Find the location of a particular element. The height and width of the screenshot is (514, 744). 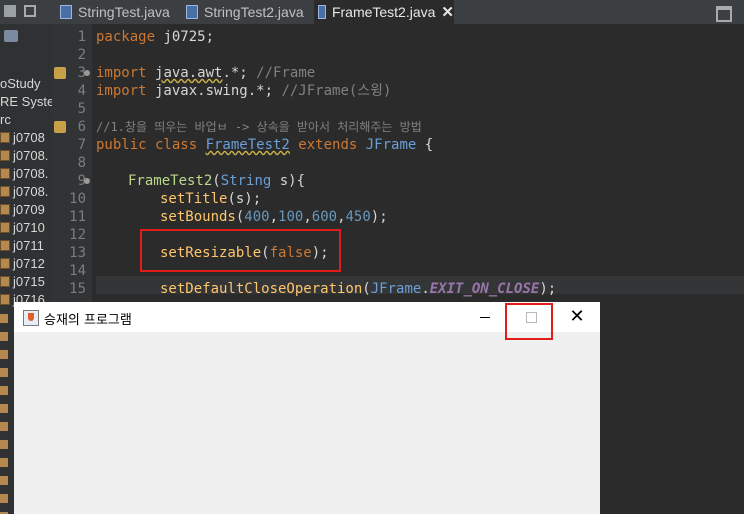

tab-frametest2: FrameTest2.java ✕ is located at coordinates (384, 12).